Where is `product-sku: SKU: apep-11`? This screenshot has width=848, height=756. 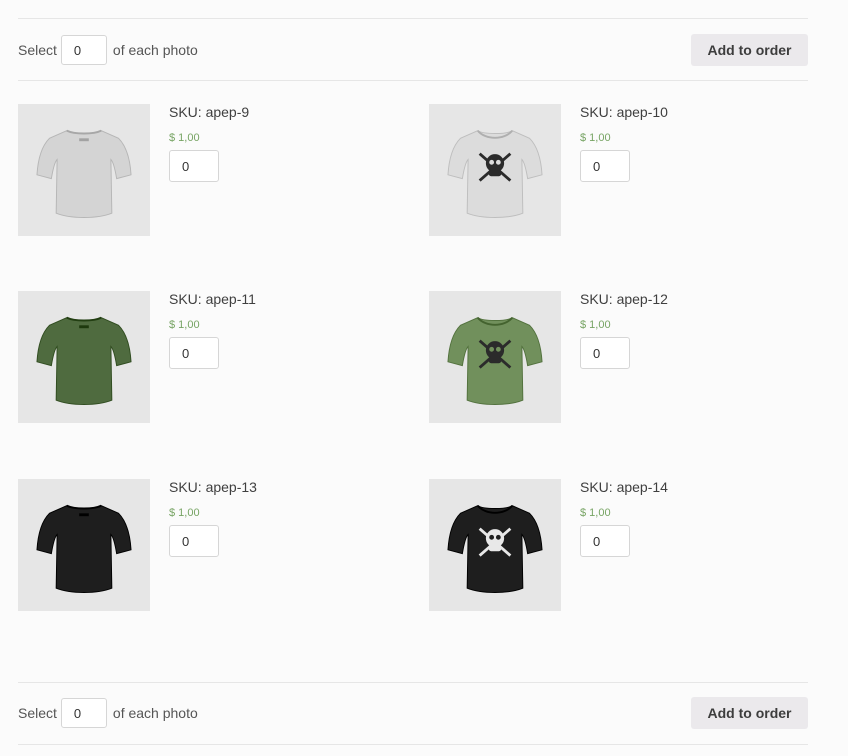
product-sku: SKU: apep-11 is located at coordinates (212, 299).